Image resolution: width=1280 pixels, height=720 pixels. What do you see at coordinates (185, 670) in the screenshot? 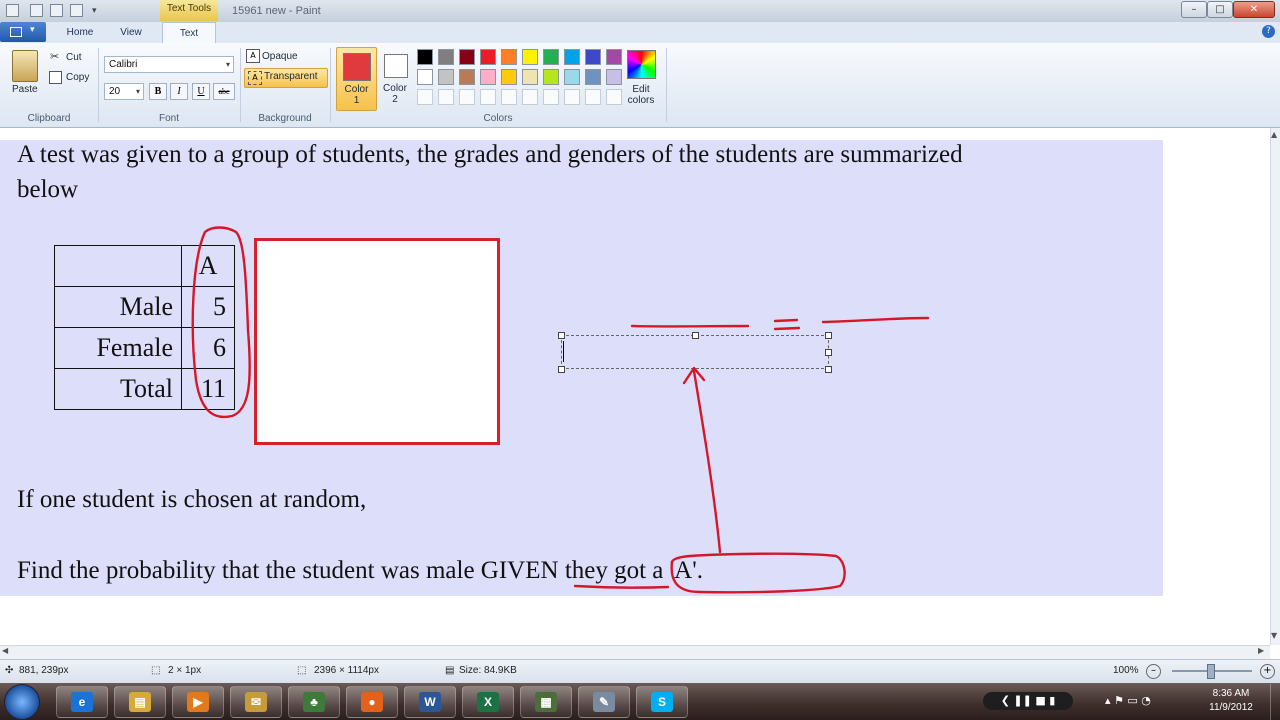
I see `selection-size: 2 × 1px` at bounding box center [185, 670].